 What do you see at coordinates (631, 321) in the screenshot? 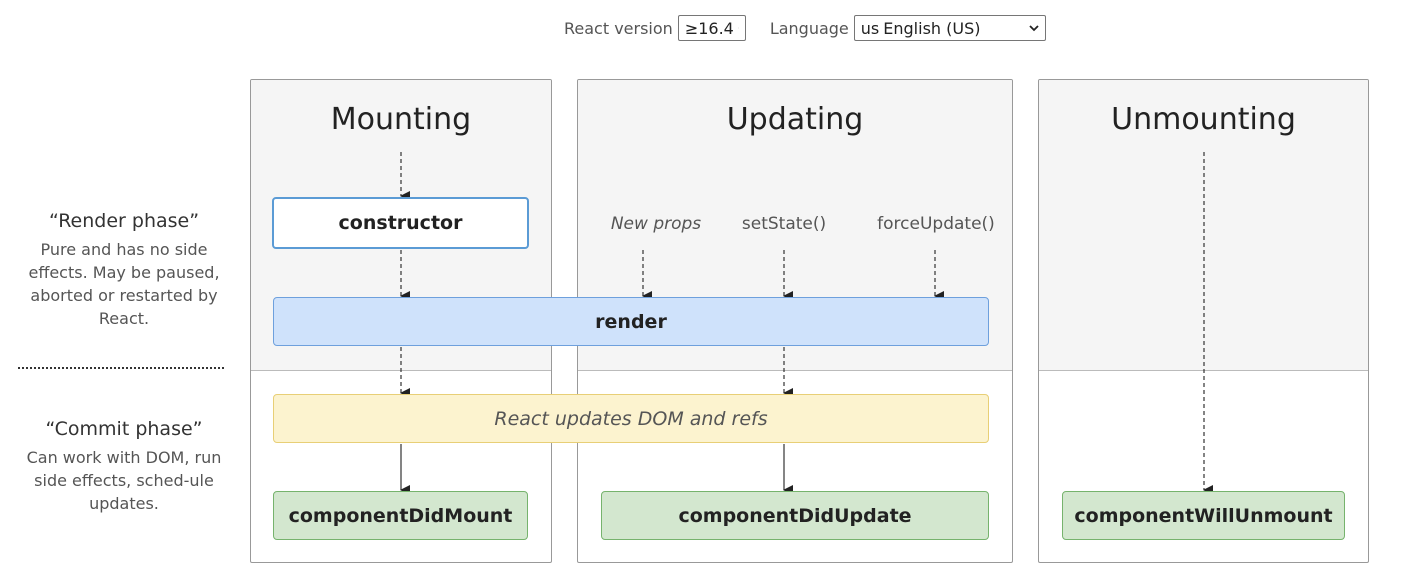
I see `render-box: render` at bounding box center [631, 321].